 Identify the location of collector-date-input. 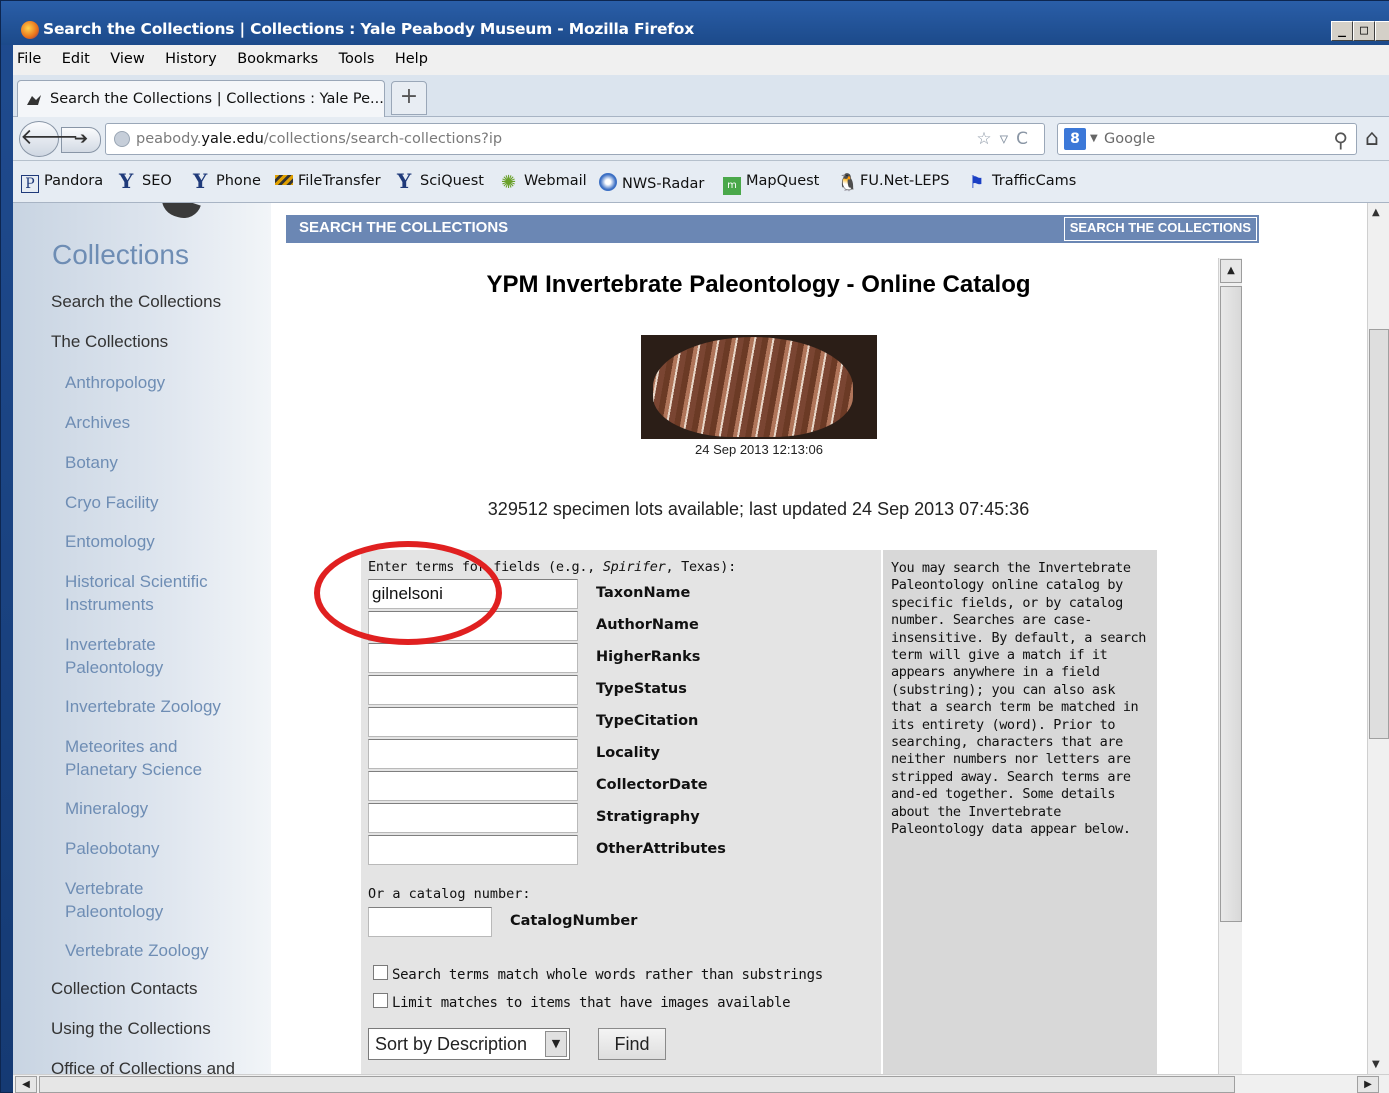
(473, 786).